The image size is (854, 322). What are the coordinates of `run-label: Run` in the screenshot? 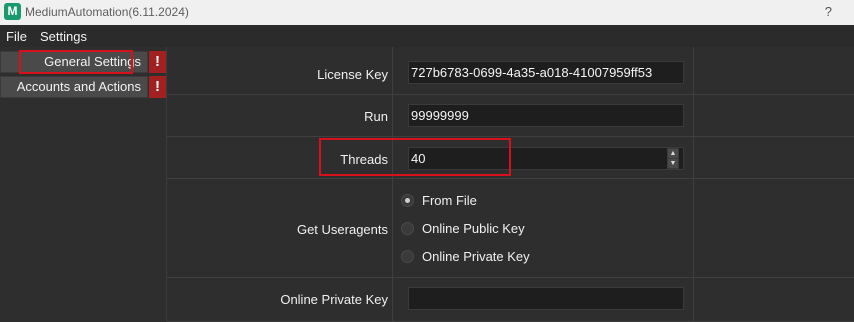 It's located at (376, 116).